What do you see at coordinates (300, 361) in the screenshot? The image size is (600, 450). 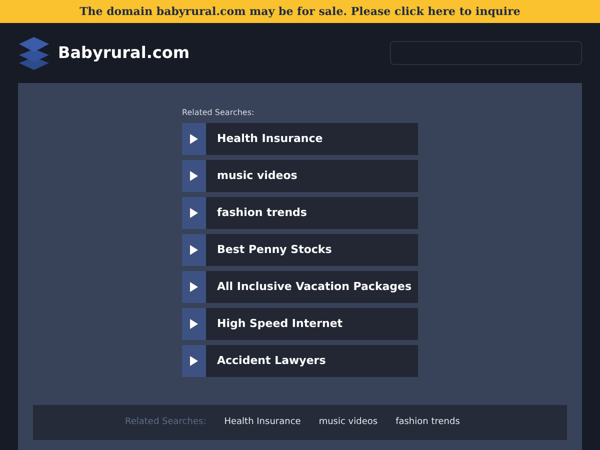 I see `related-search-link: Accident Lawyers` at bounding box center [300, 361].